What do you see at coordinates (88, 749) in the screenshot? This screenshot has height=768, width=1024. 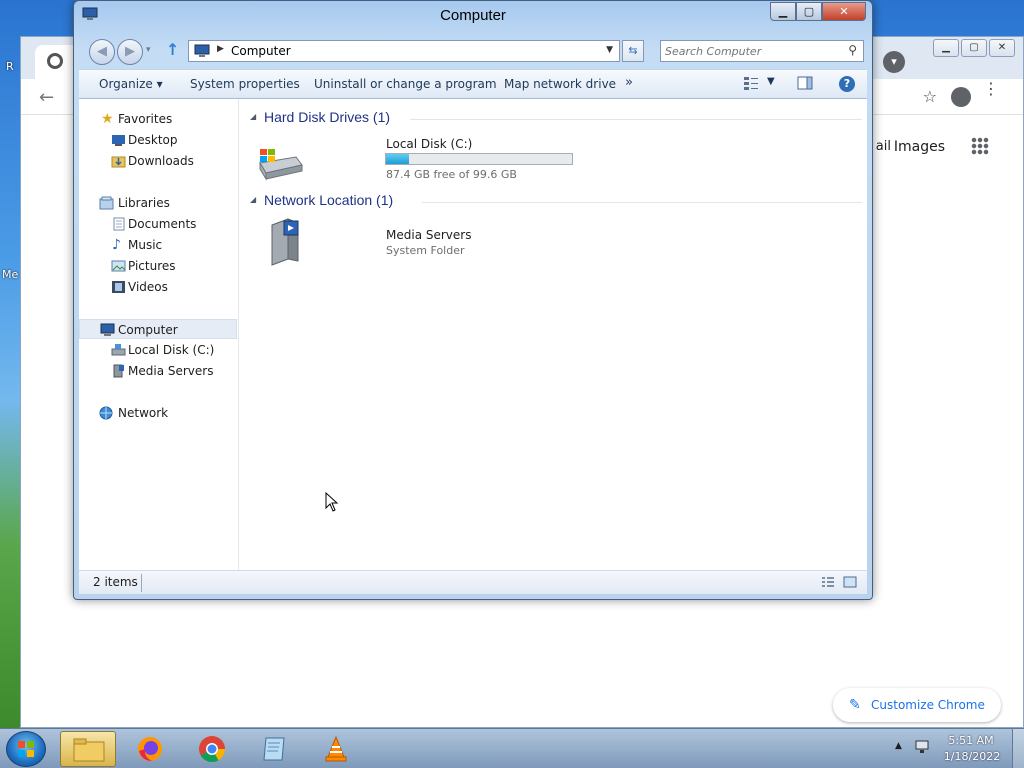 I see `taskbar-explorer-button` at bounding box center [88, 749].